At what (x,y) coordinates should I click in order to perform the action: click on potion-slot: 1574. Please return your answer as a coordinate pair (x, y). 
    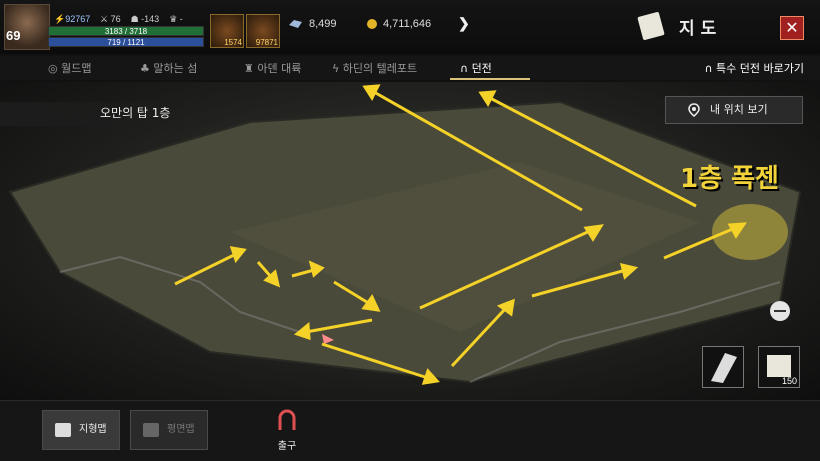
    Looking at the image, I should click on (227, 31).